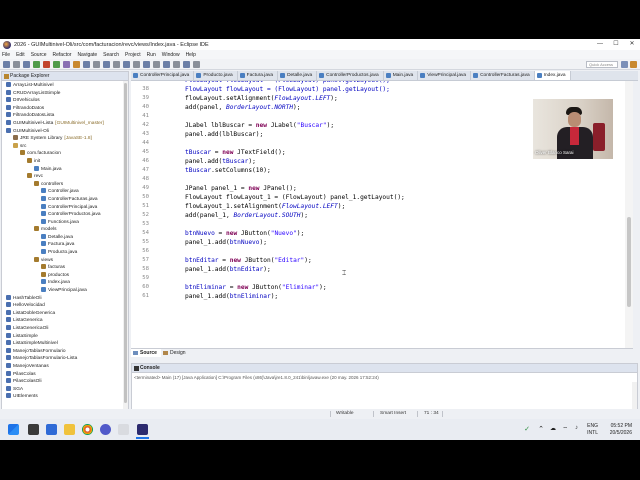  Describe the element at coordinates (65, 177) in the screenshot. I see `tree-item: revc` at that location.